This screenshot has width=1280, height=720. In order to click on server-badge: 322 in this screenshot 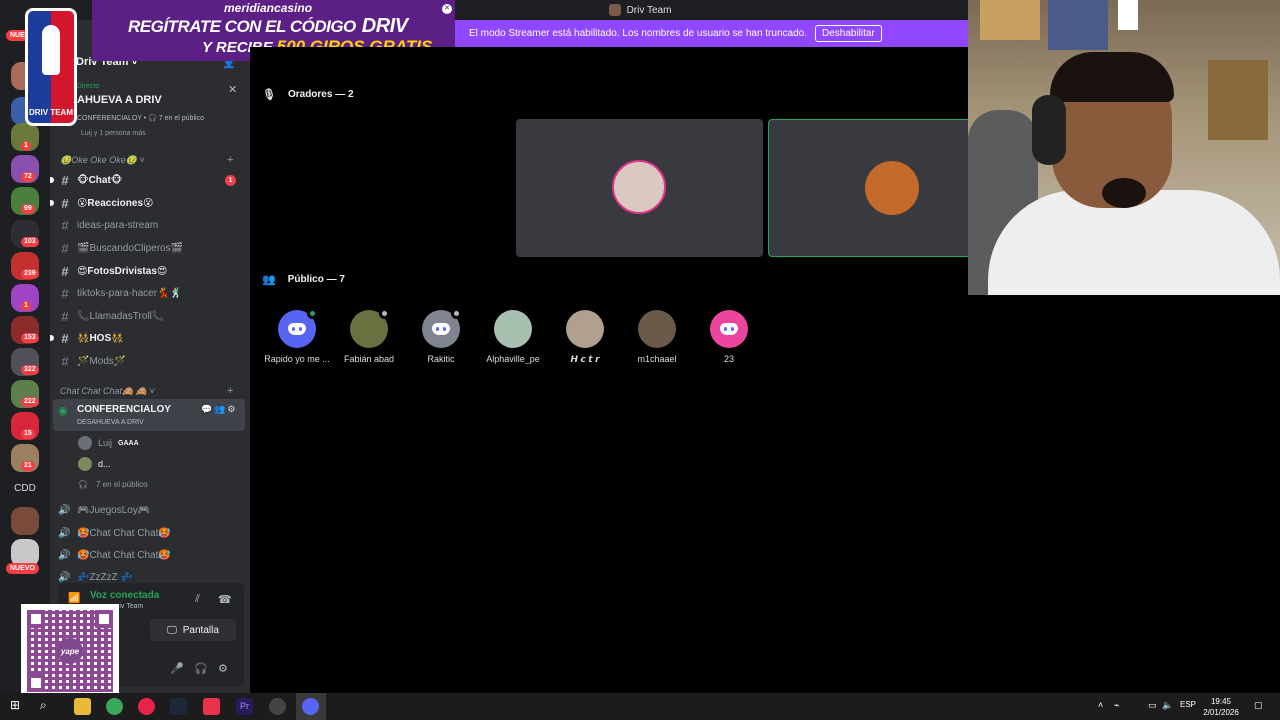, I will do `click(30, 370)`.